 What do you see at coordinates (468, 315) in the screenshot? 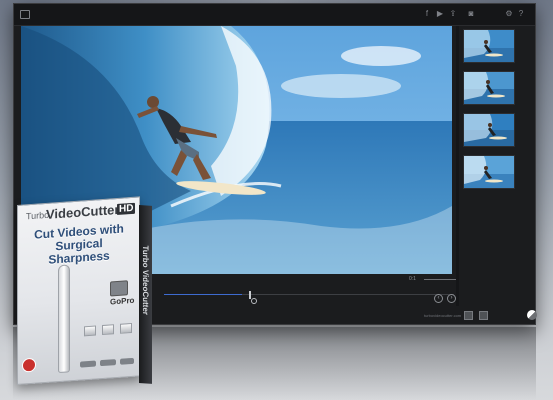
I see `export-icon` at bounding box center [468, 315].